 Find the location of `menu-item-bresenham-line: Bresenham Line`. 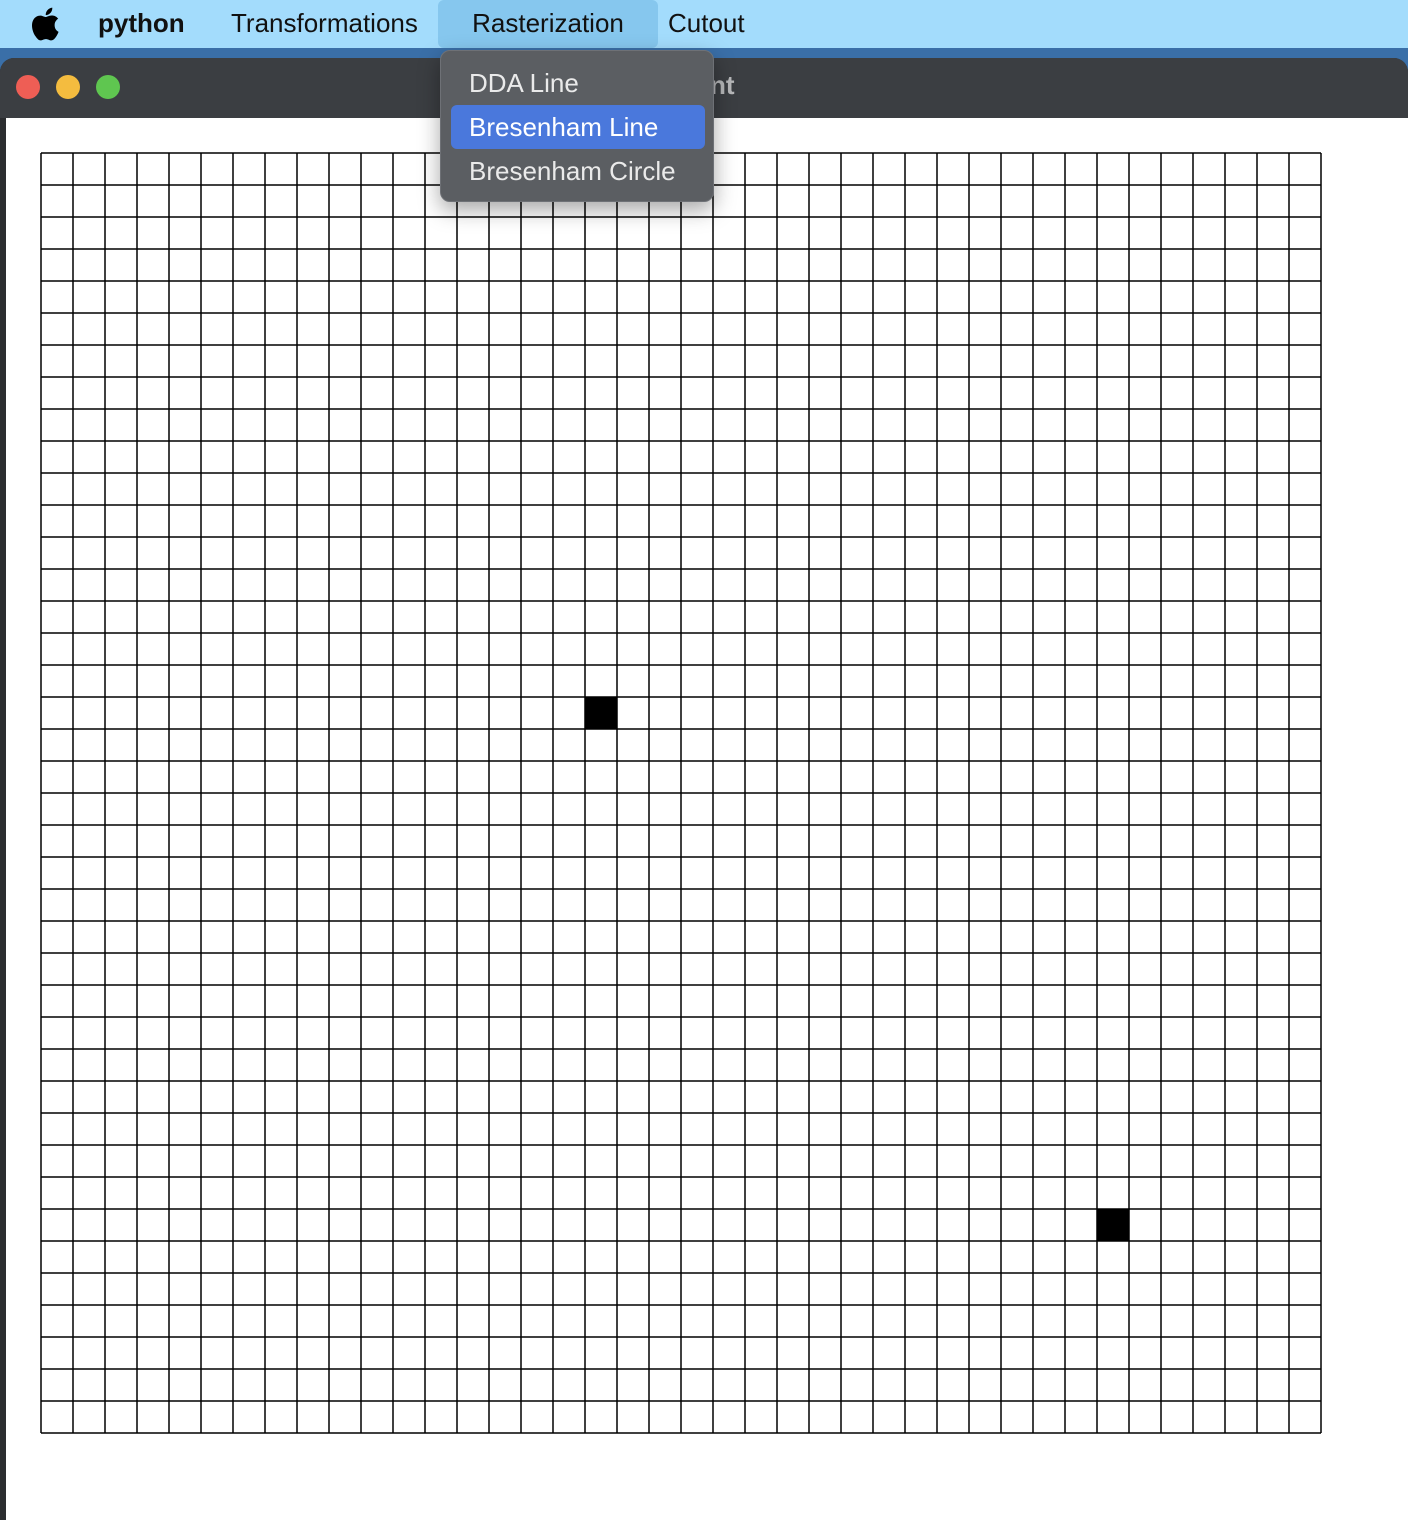

menu-item-bresenham-line: Bresenham Line is located at coordinates (578, 127).